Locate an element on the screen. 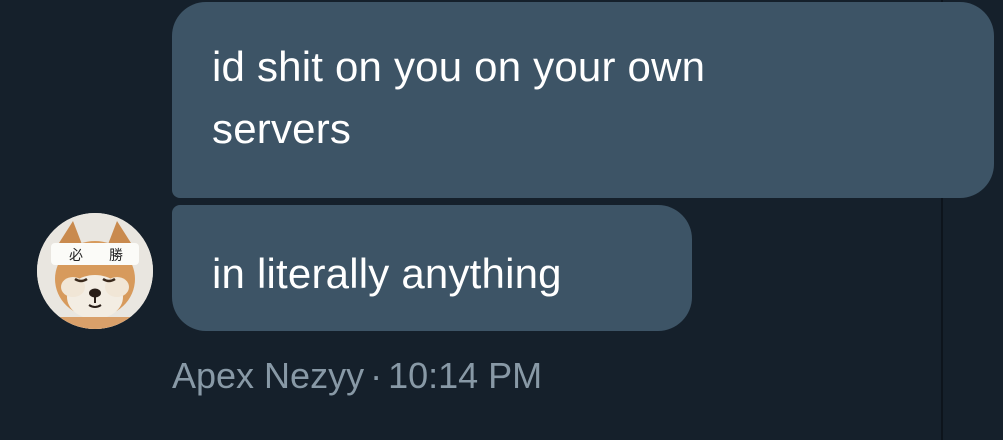 This screenshot has height=440, width=1003. avatar: 必 勝 is located at coordinates (95, 271).